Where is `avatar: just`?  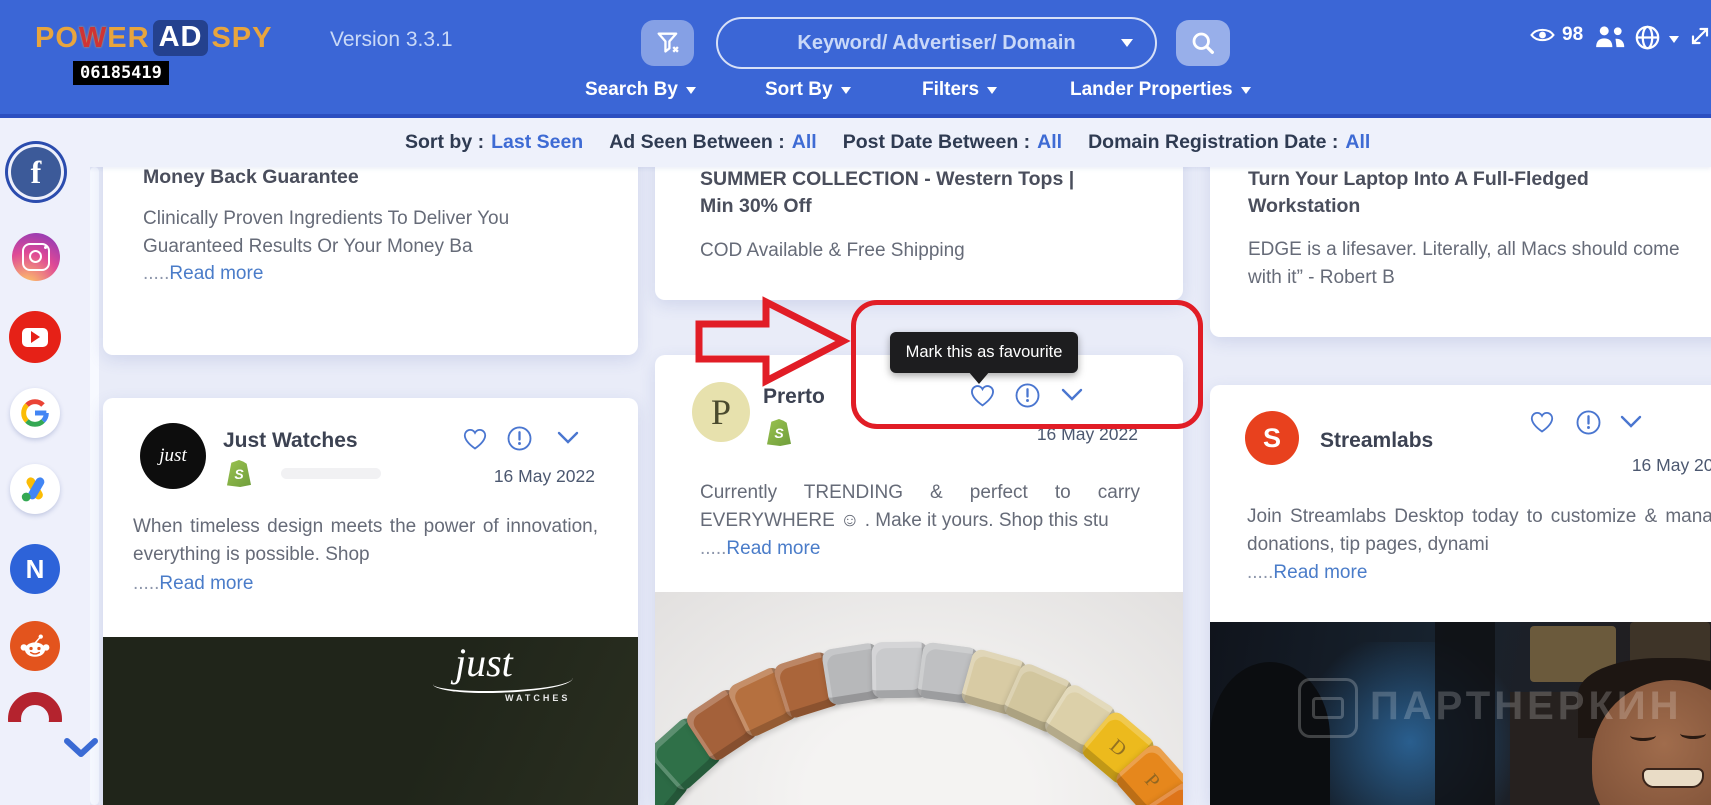 avatar: just is located at coordinates (173, 456).